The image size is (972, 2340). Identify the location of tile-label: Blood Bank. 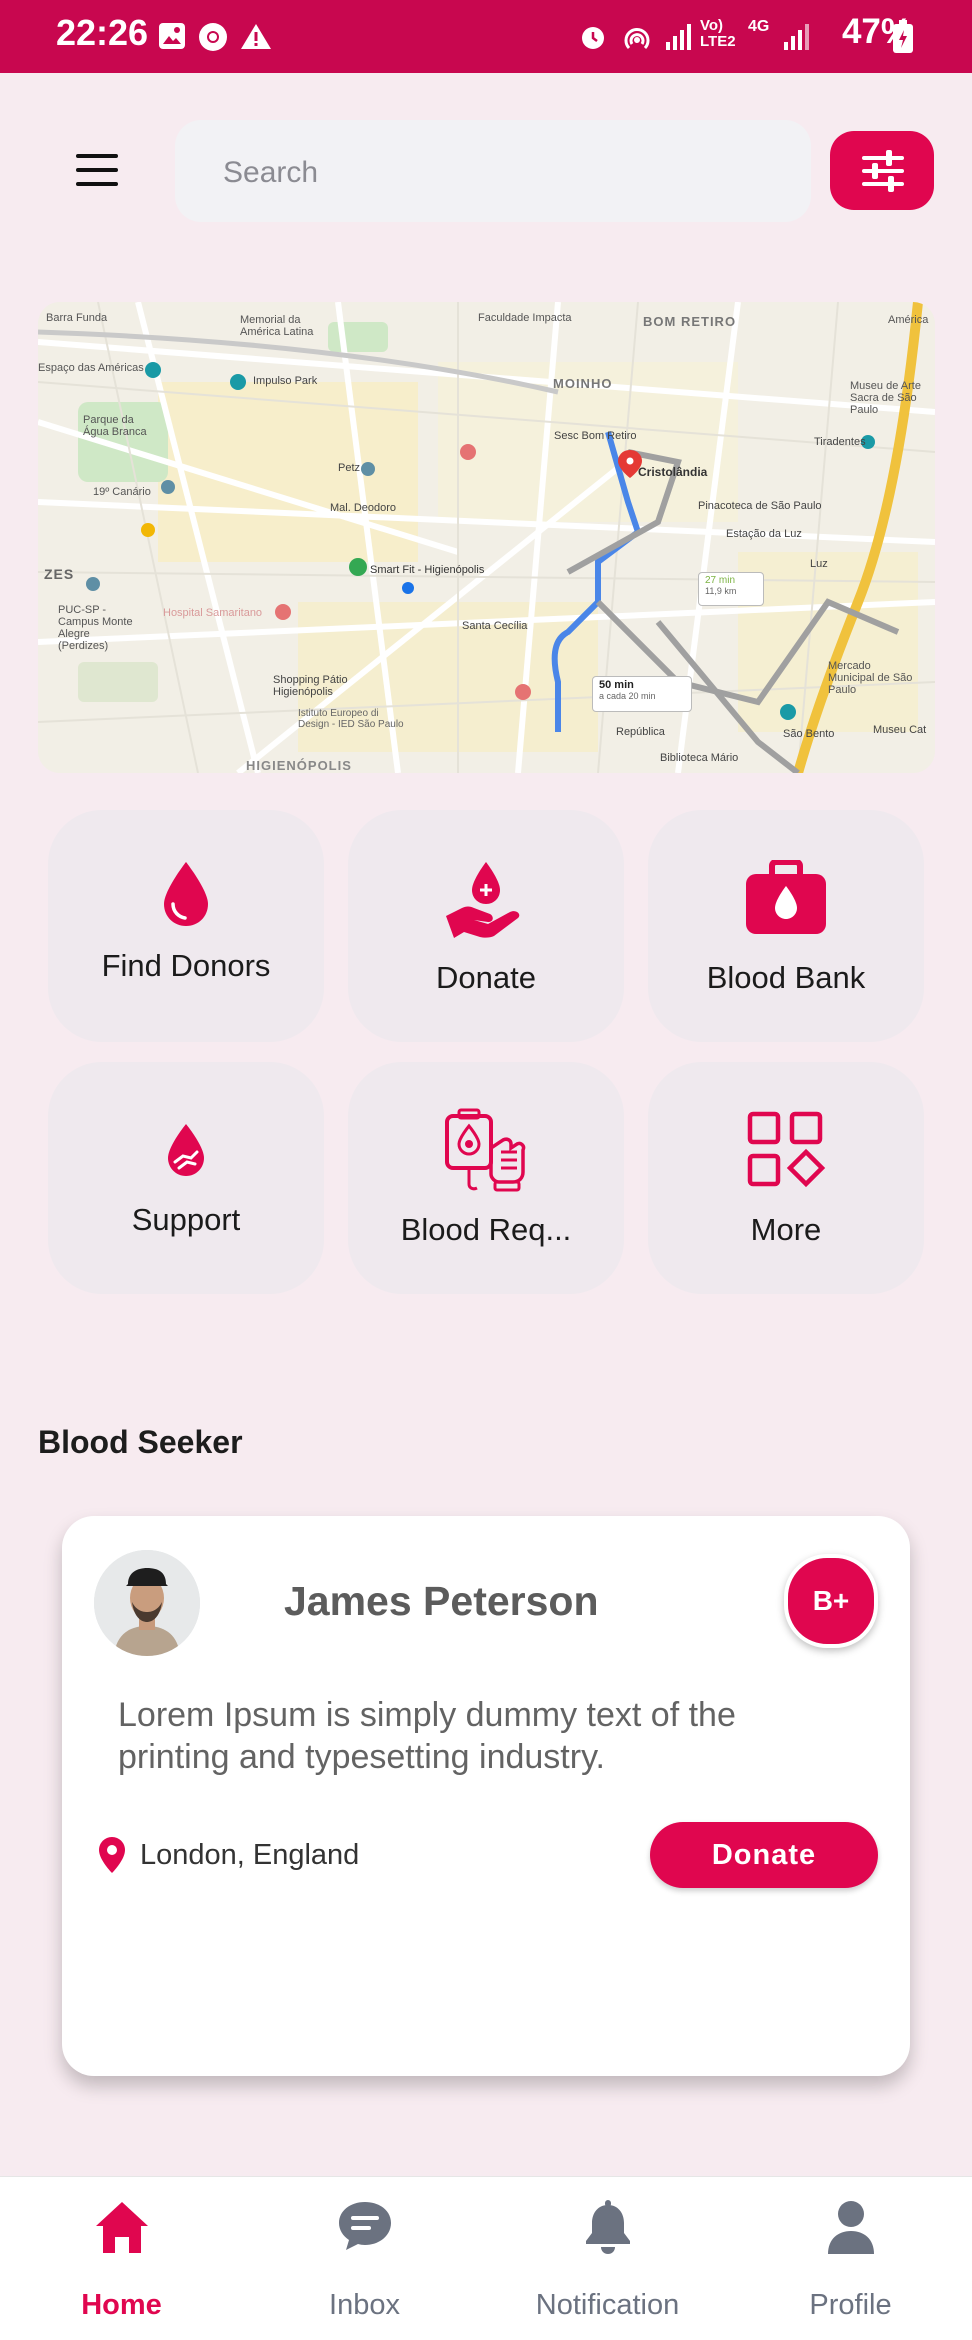
(786, 977).